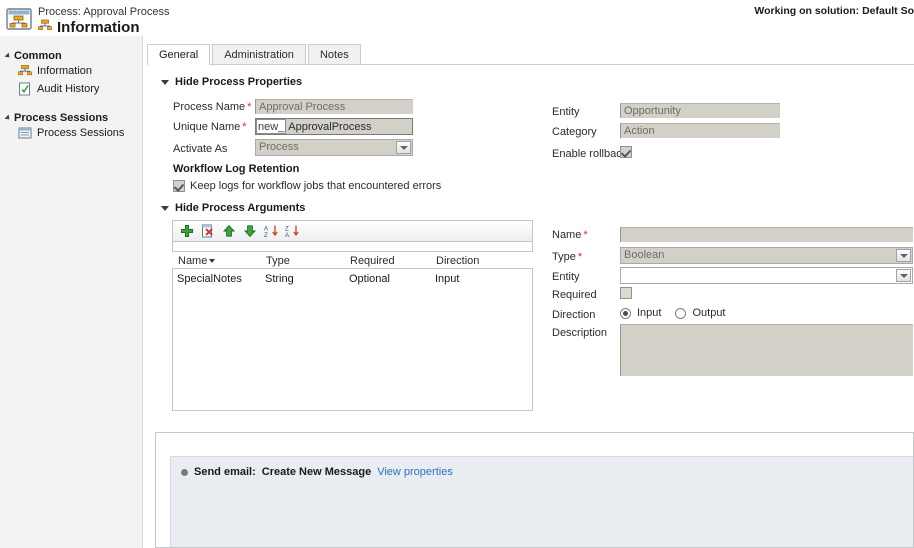 The height and width of the screenshot is (548, 914). I want to click on label-argument-entity: Entity, so click(566, 277).